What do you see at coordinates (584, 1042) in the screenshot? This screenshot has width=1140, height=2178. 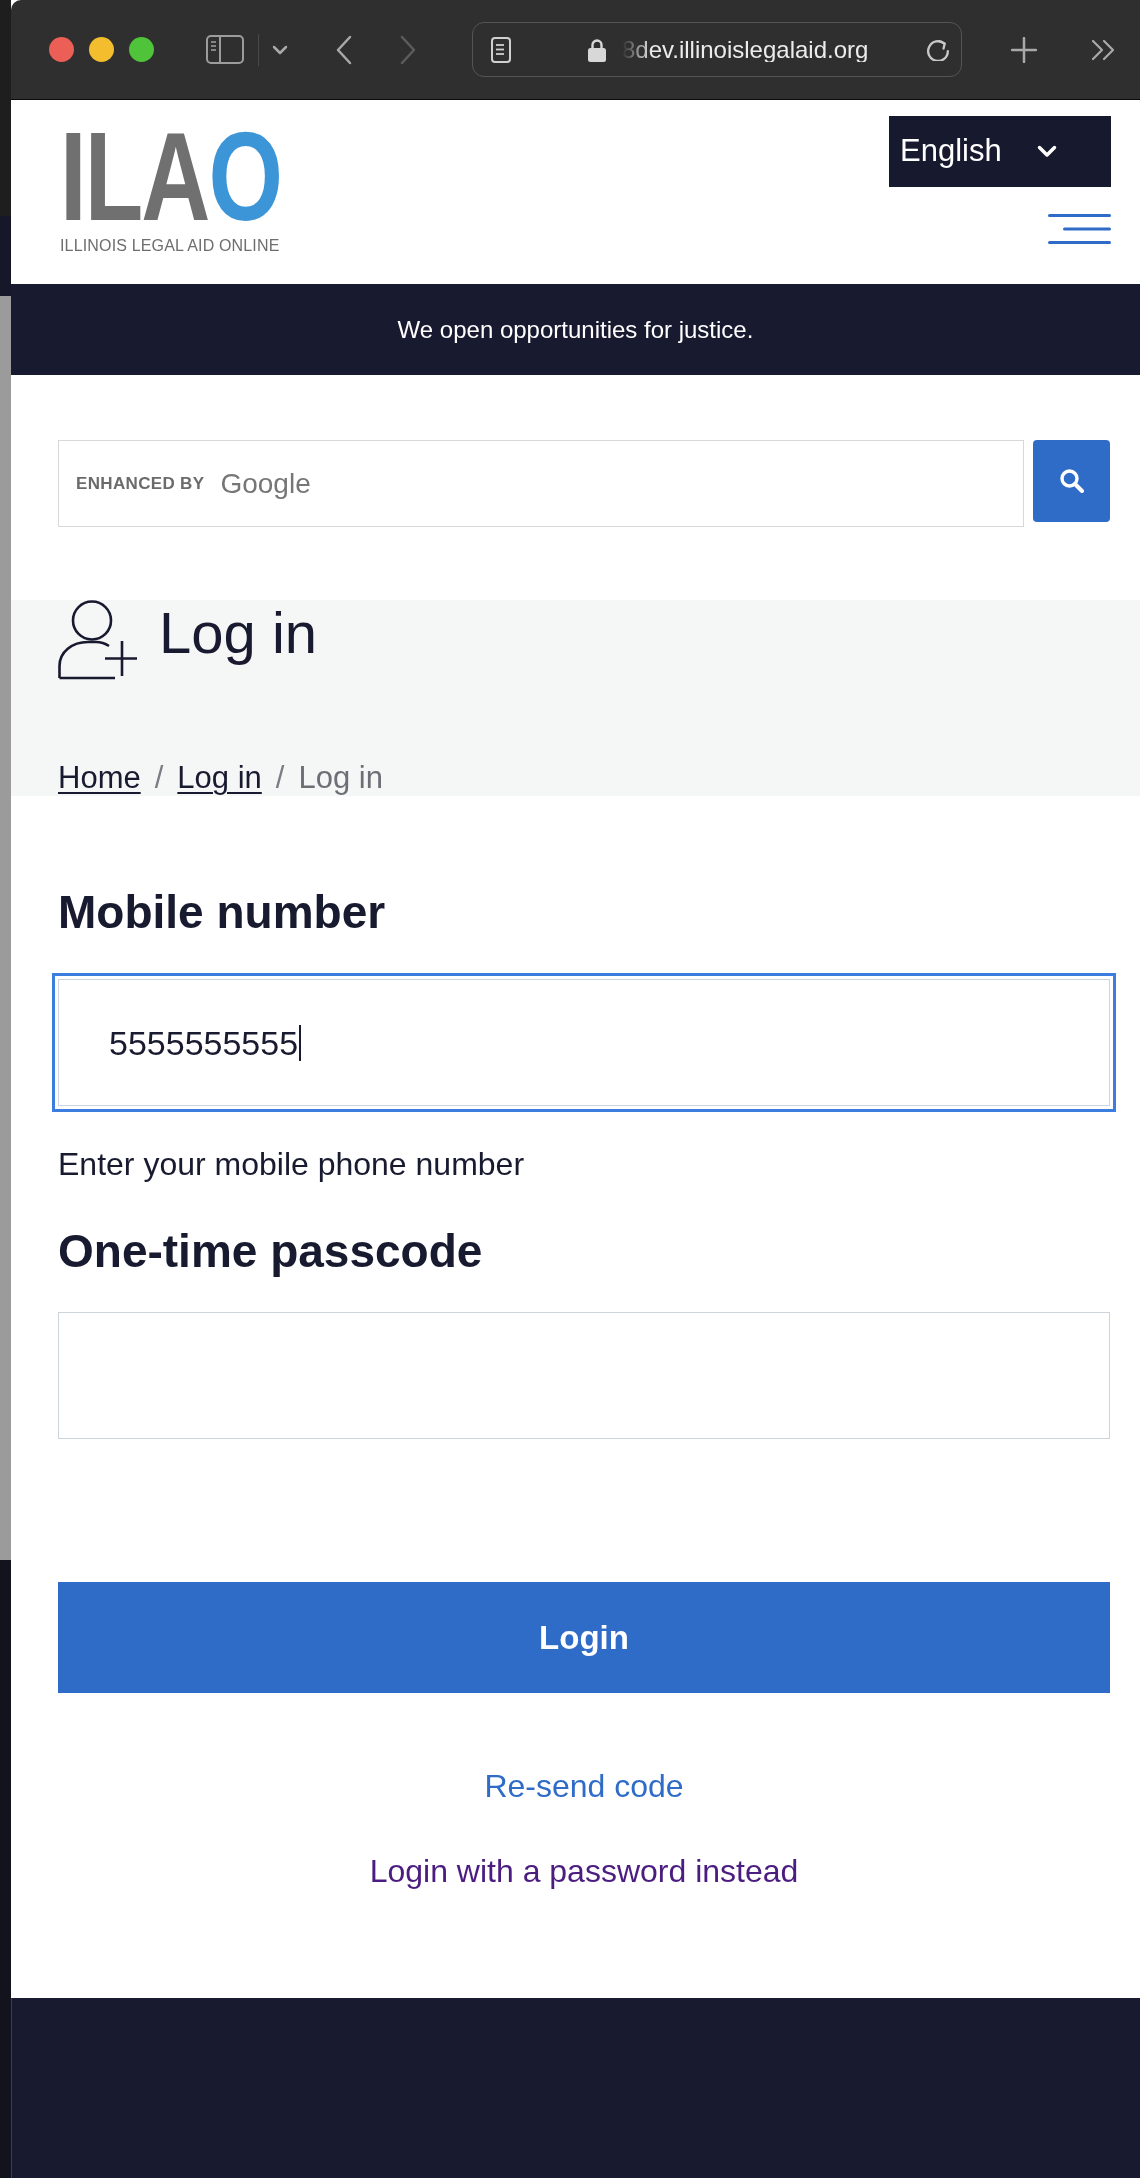 I see `input-field: 5555555555` at bounding box center [584, 1042].